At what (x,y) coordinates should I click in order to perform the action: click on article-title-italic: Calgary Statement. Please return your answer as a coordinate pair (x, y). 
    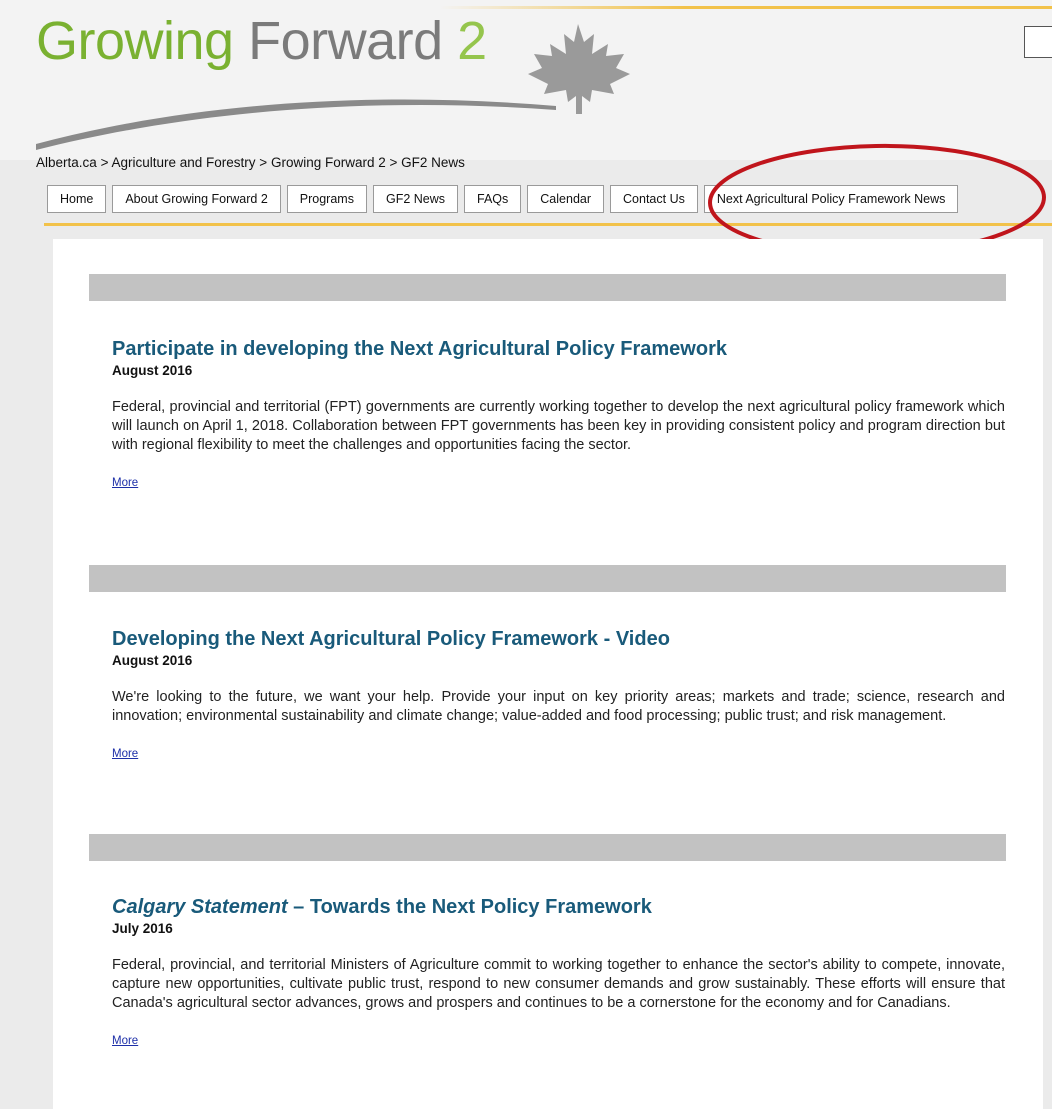
    Looking at the image, I should click on (200, 907).